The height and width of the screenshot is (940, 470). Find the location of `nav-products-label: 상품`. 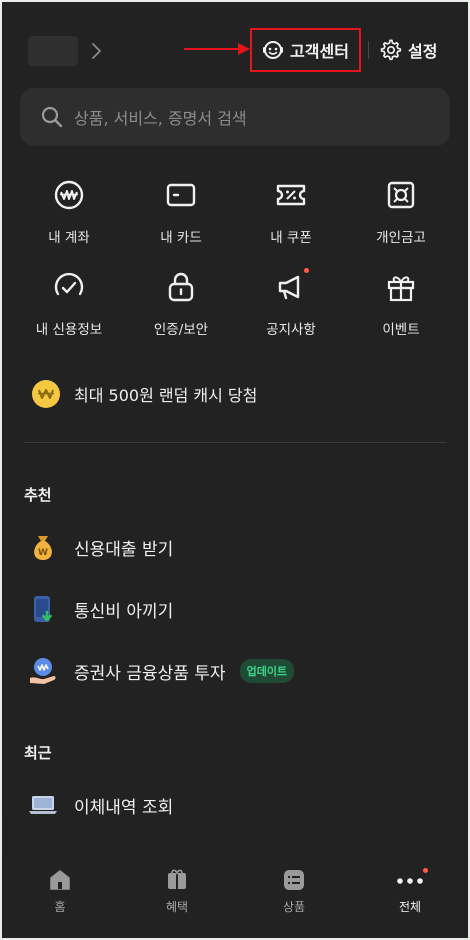

nav-products-label: 상품 is located at coordinates (294, 907).